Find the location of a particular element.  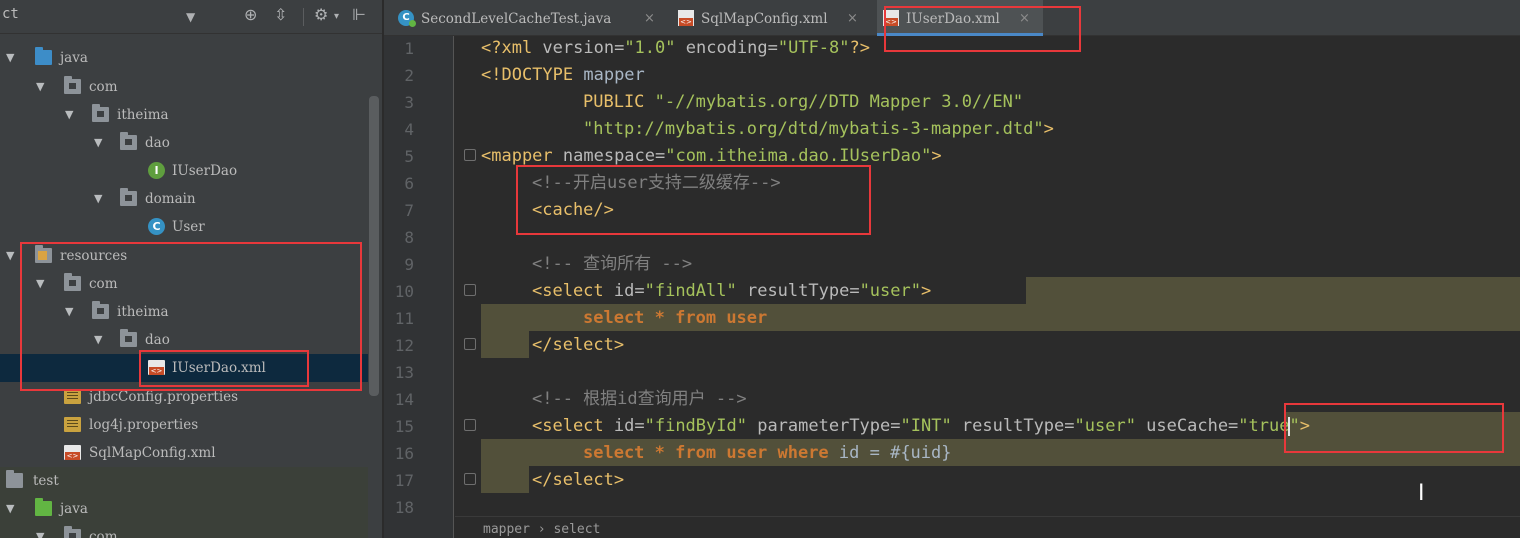

tree-item-sqlmapconfig-xml: SqlMapConfig.xml is located at coordinates (184, 453).